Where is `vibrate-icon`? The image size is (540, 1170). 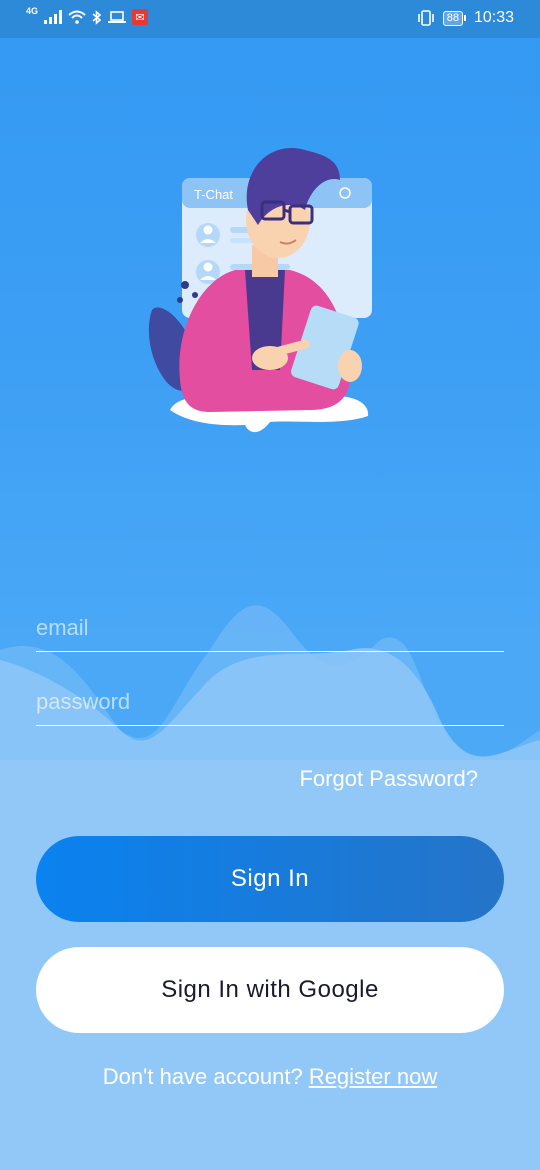
vibrate-icon is located at coordinates (425, 18).